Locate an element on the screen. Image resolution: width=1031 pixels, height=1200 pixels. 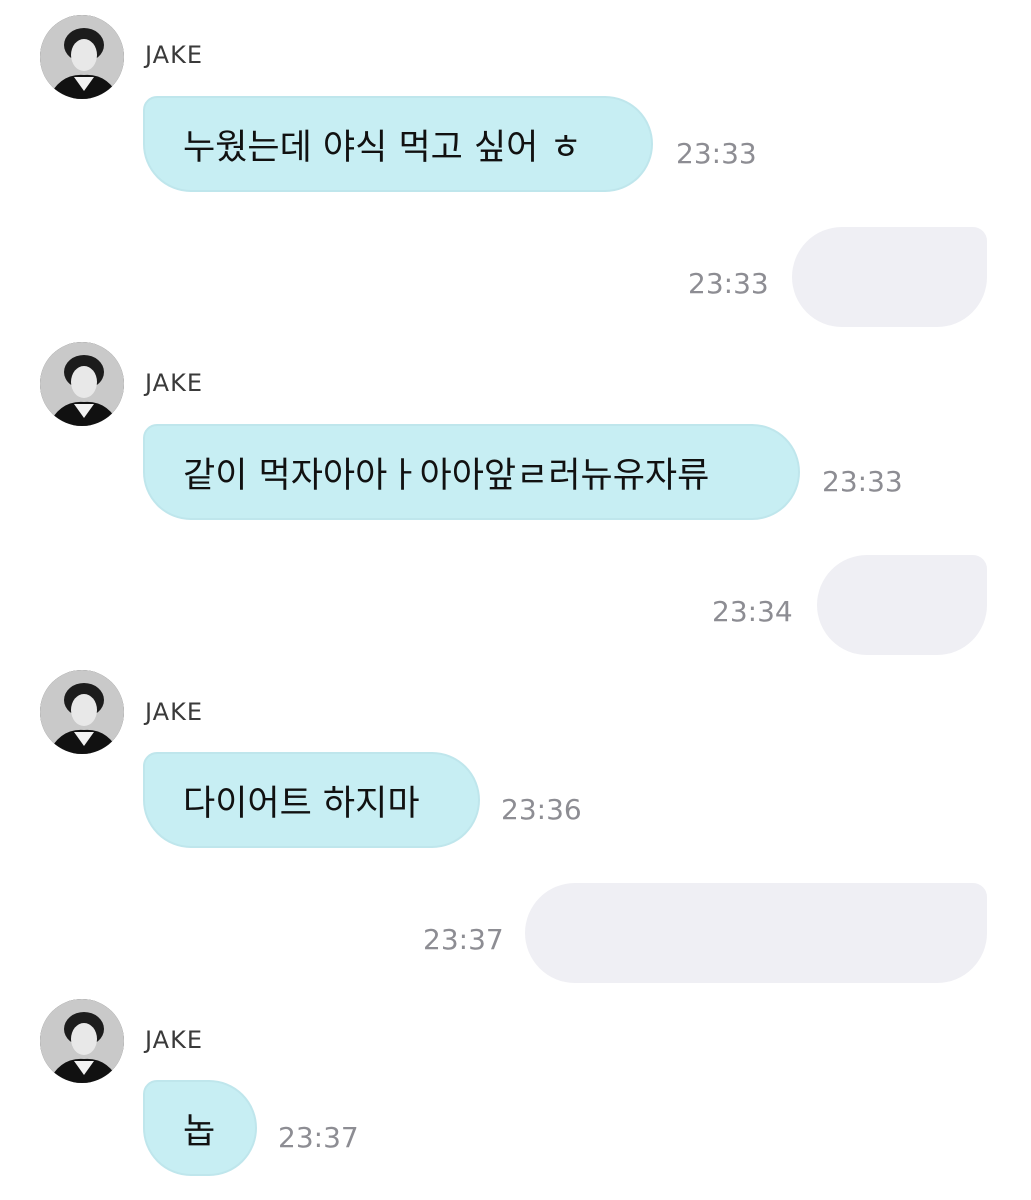
message-text: 다이어트 하지마 is located at coordinates (301, 803).